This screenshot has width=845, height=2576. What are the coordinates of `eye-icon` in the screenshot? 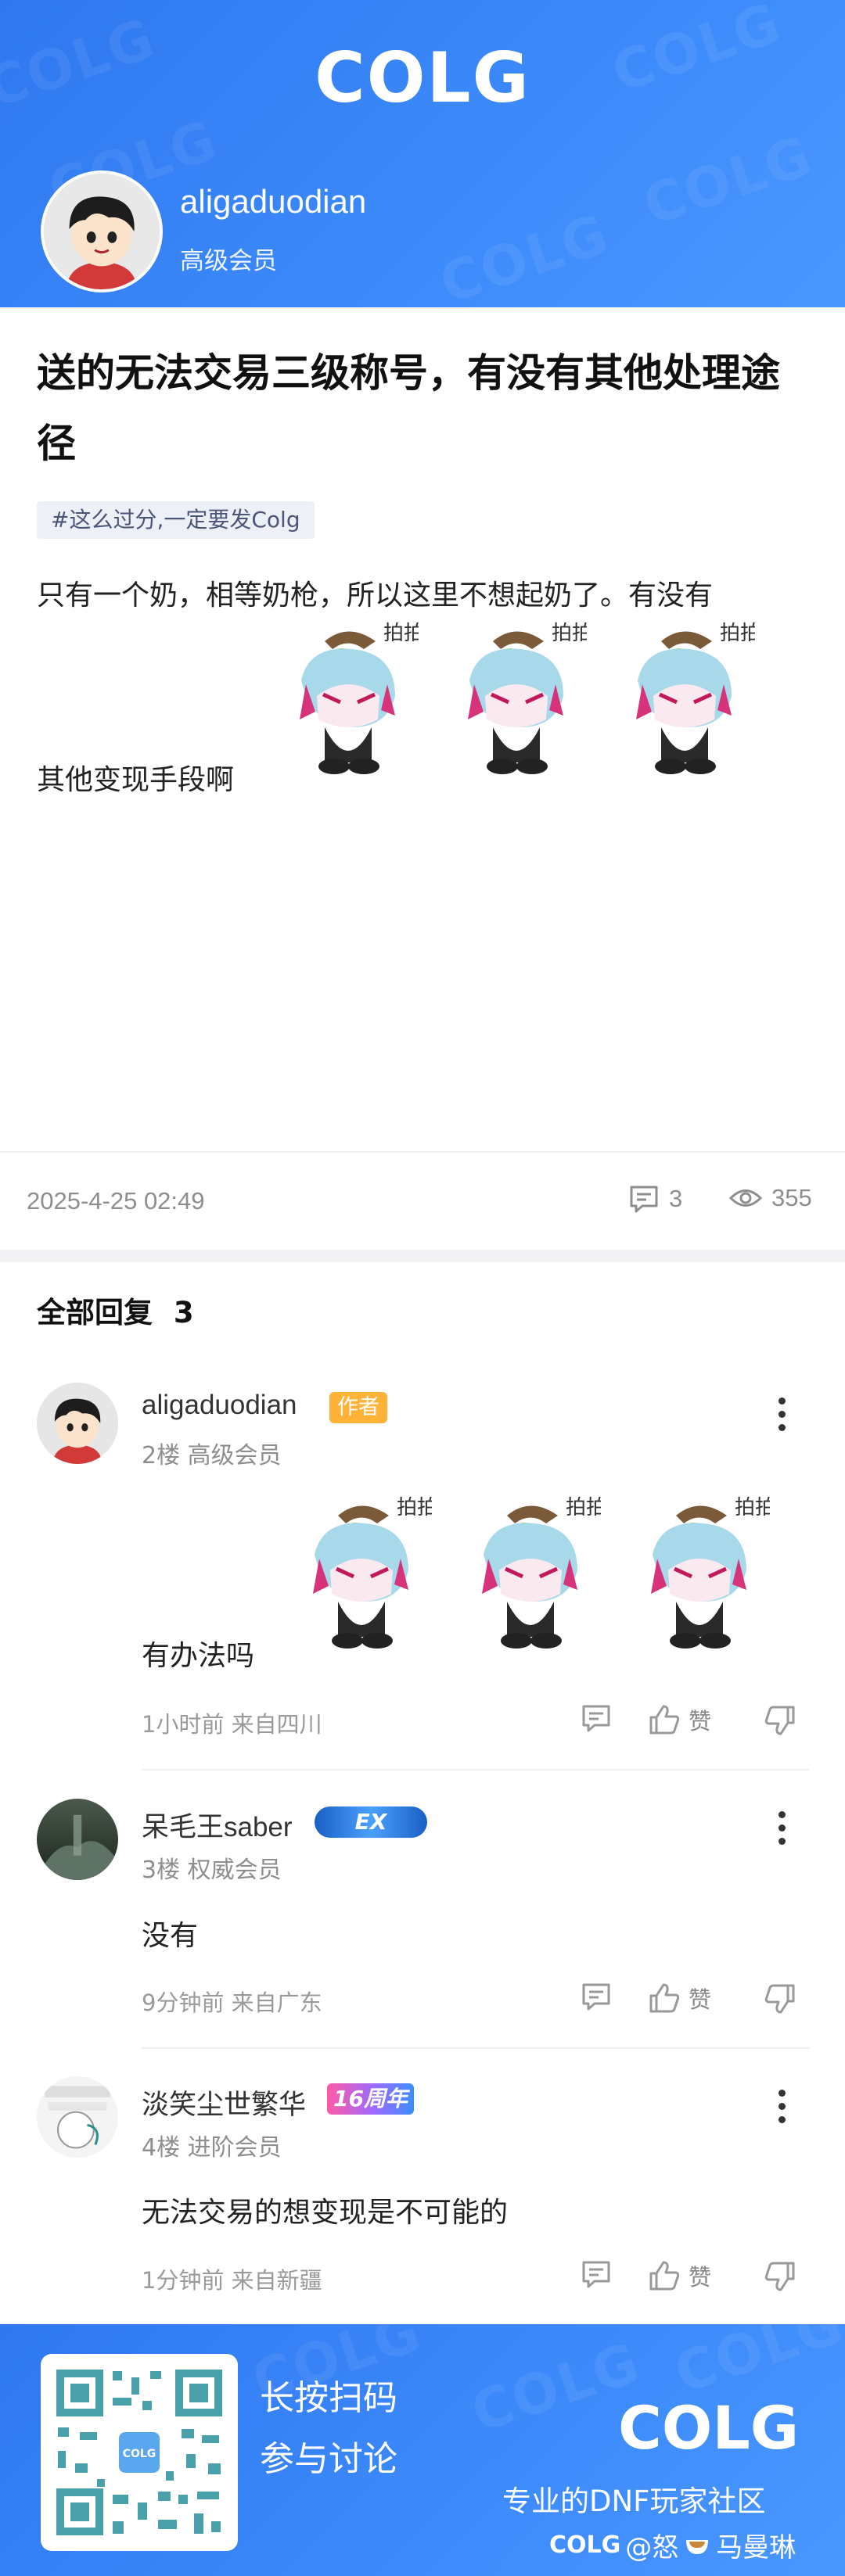 It's located at (746, 1198).